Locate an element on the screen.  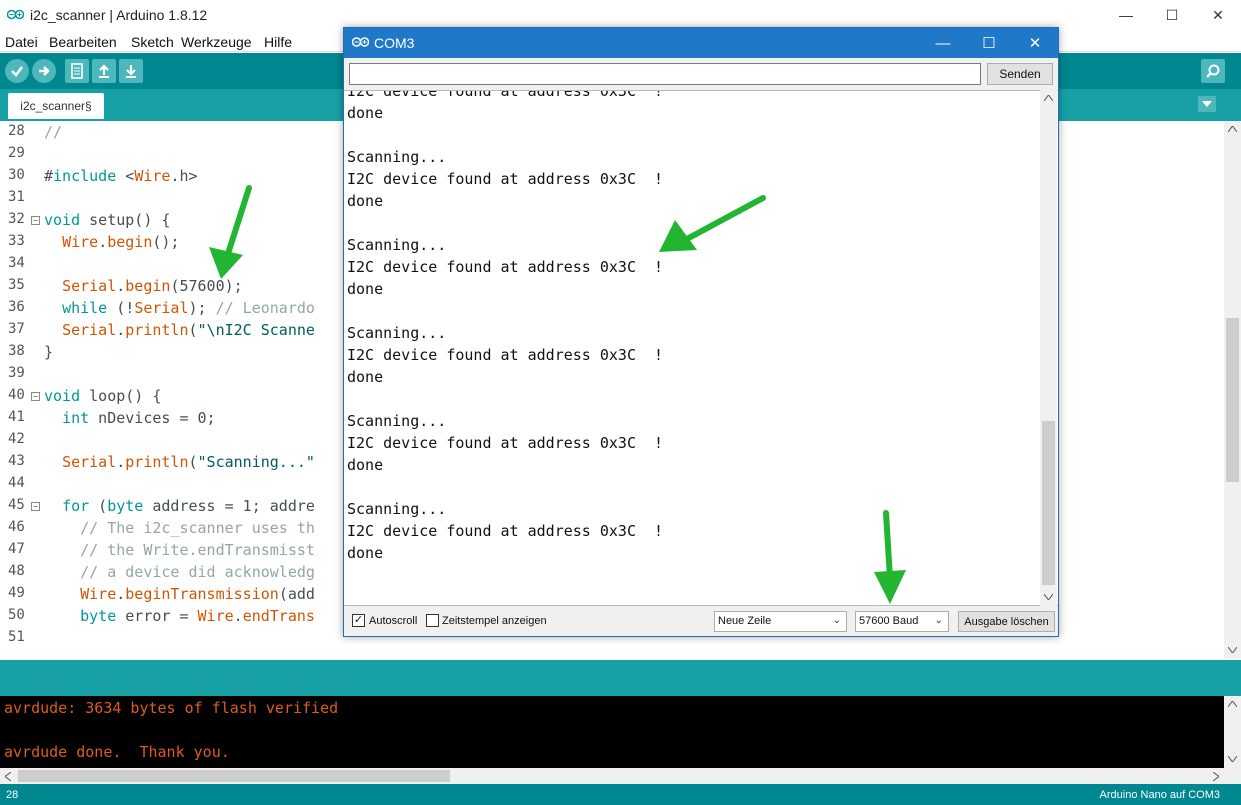
menu-datei: Datei is located at coordinates (21, 42).